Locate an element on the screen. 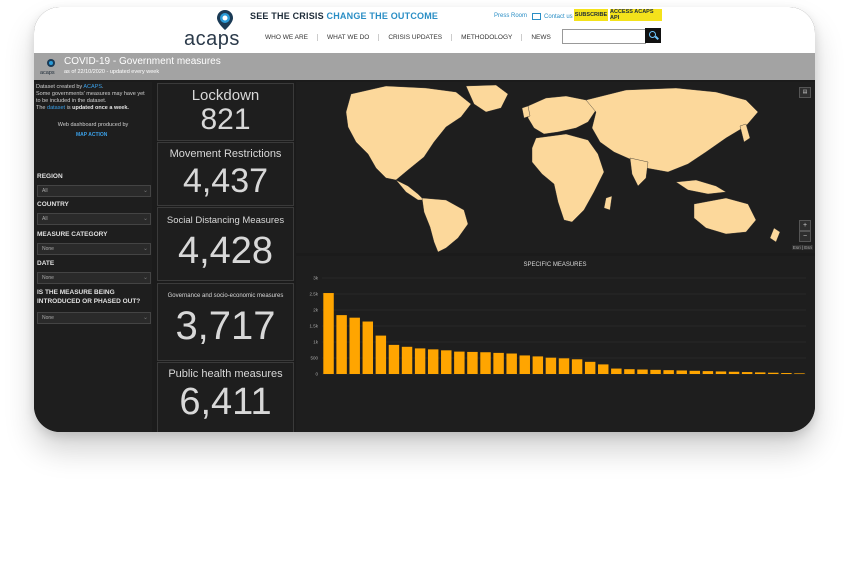 This screenshot has width=850, height=577. tagline: SEE THE CRISIS CHANGE THE OUTCOME is located at coordinates (344, 16).